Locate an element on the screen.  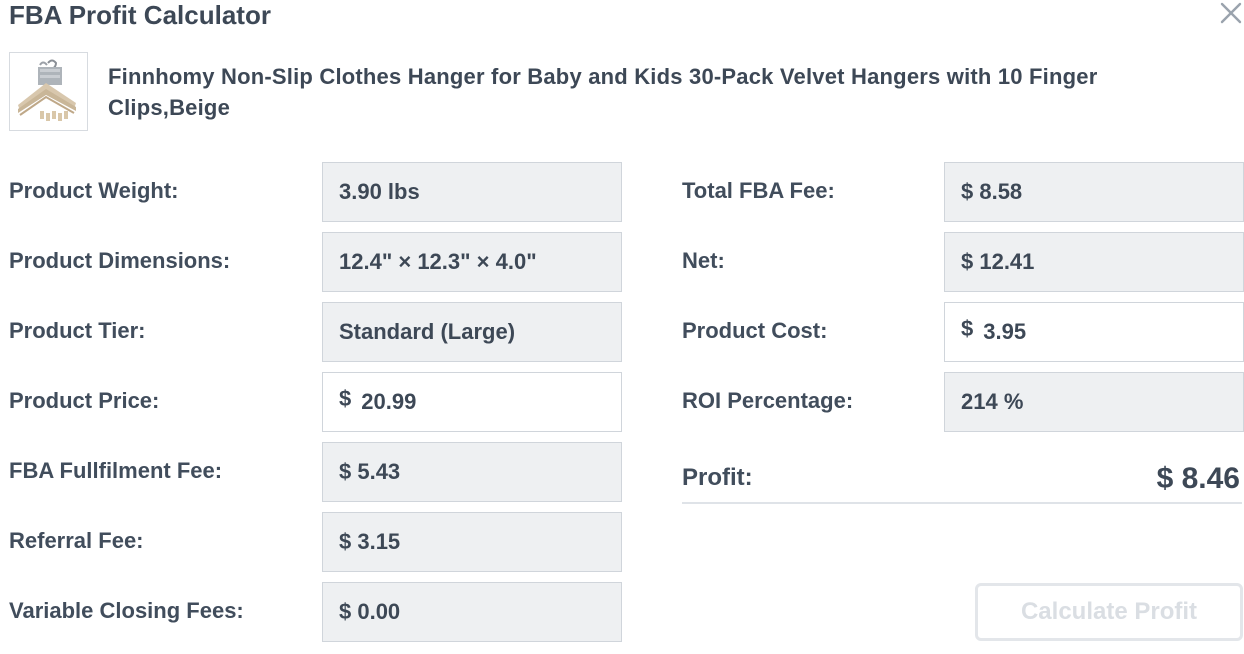
product-dimensions-value: 12.4" × 12.3" × 4.0" is located at coordinates (438, 261).